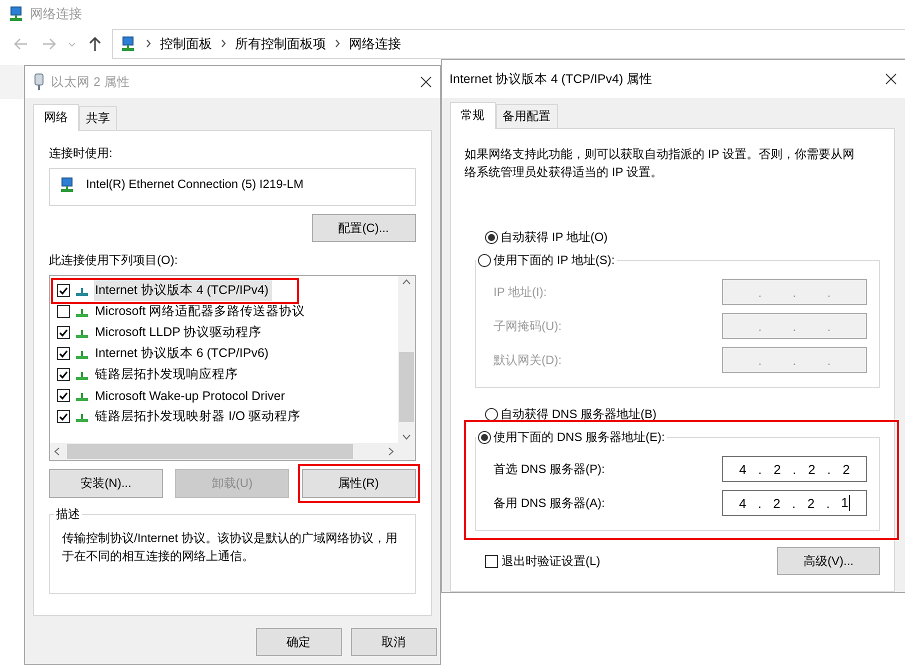 The width and height of the screenshot is (905, 665). Describe the element at coordinates (546, 260) in the screenshot. I see `radio-button: 使用下面的 IP 地址(S):` at that location.